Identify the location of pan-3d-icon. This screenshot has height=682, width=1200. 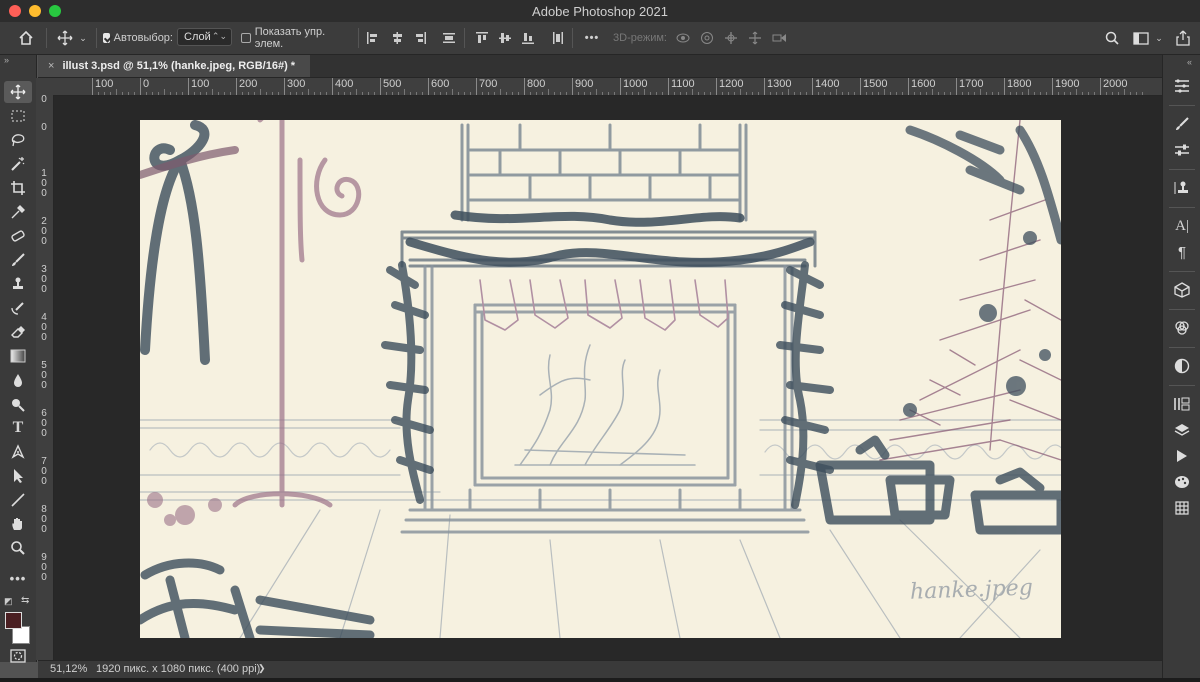
(731, 38).